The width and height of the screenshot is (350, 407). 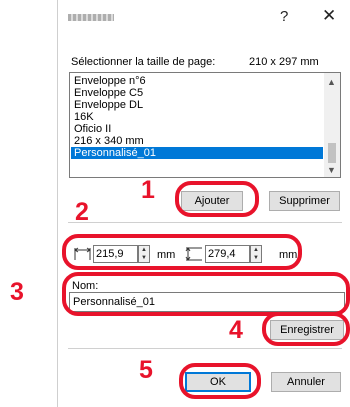 What do you see at coordinates (146, 370) in the screenshot?
I see `step-number-5: 5` at bounding box center [146, 370].